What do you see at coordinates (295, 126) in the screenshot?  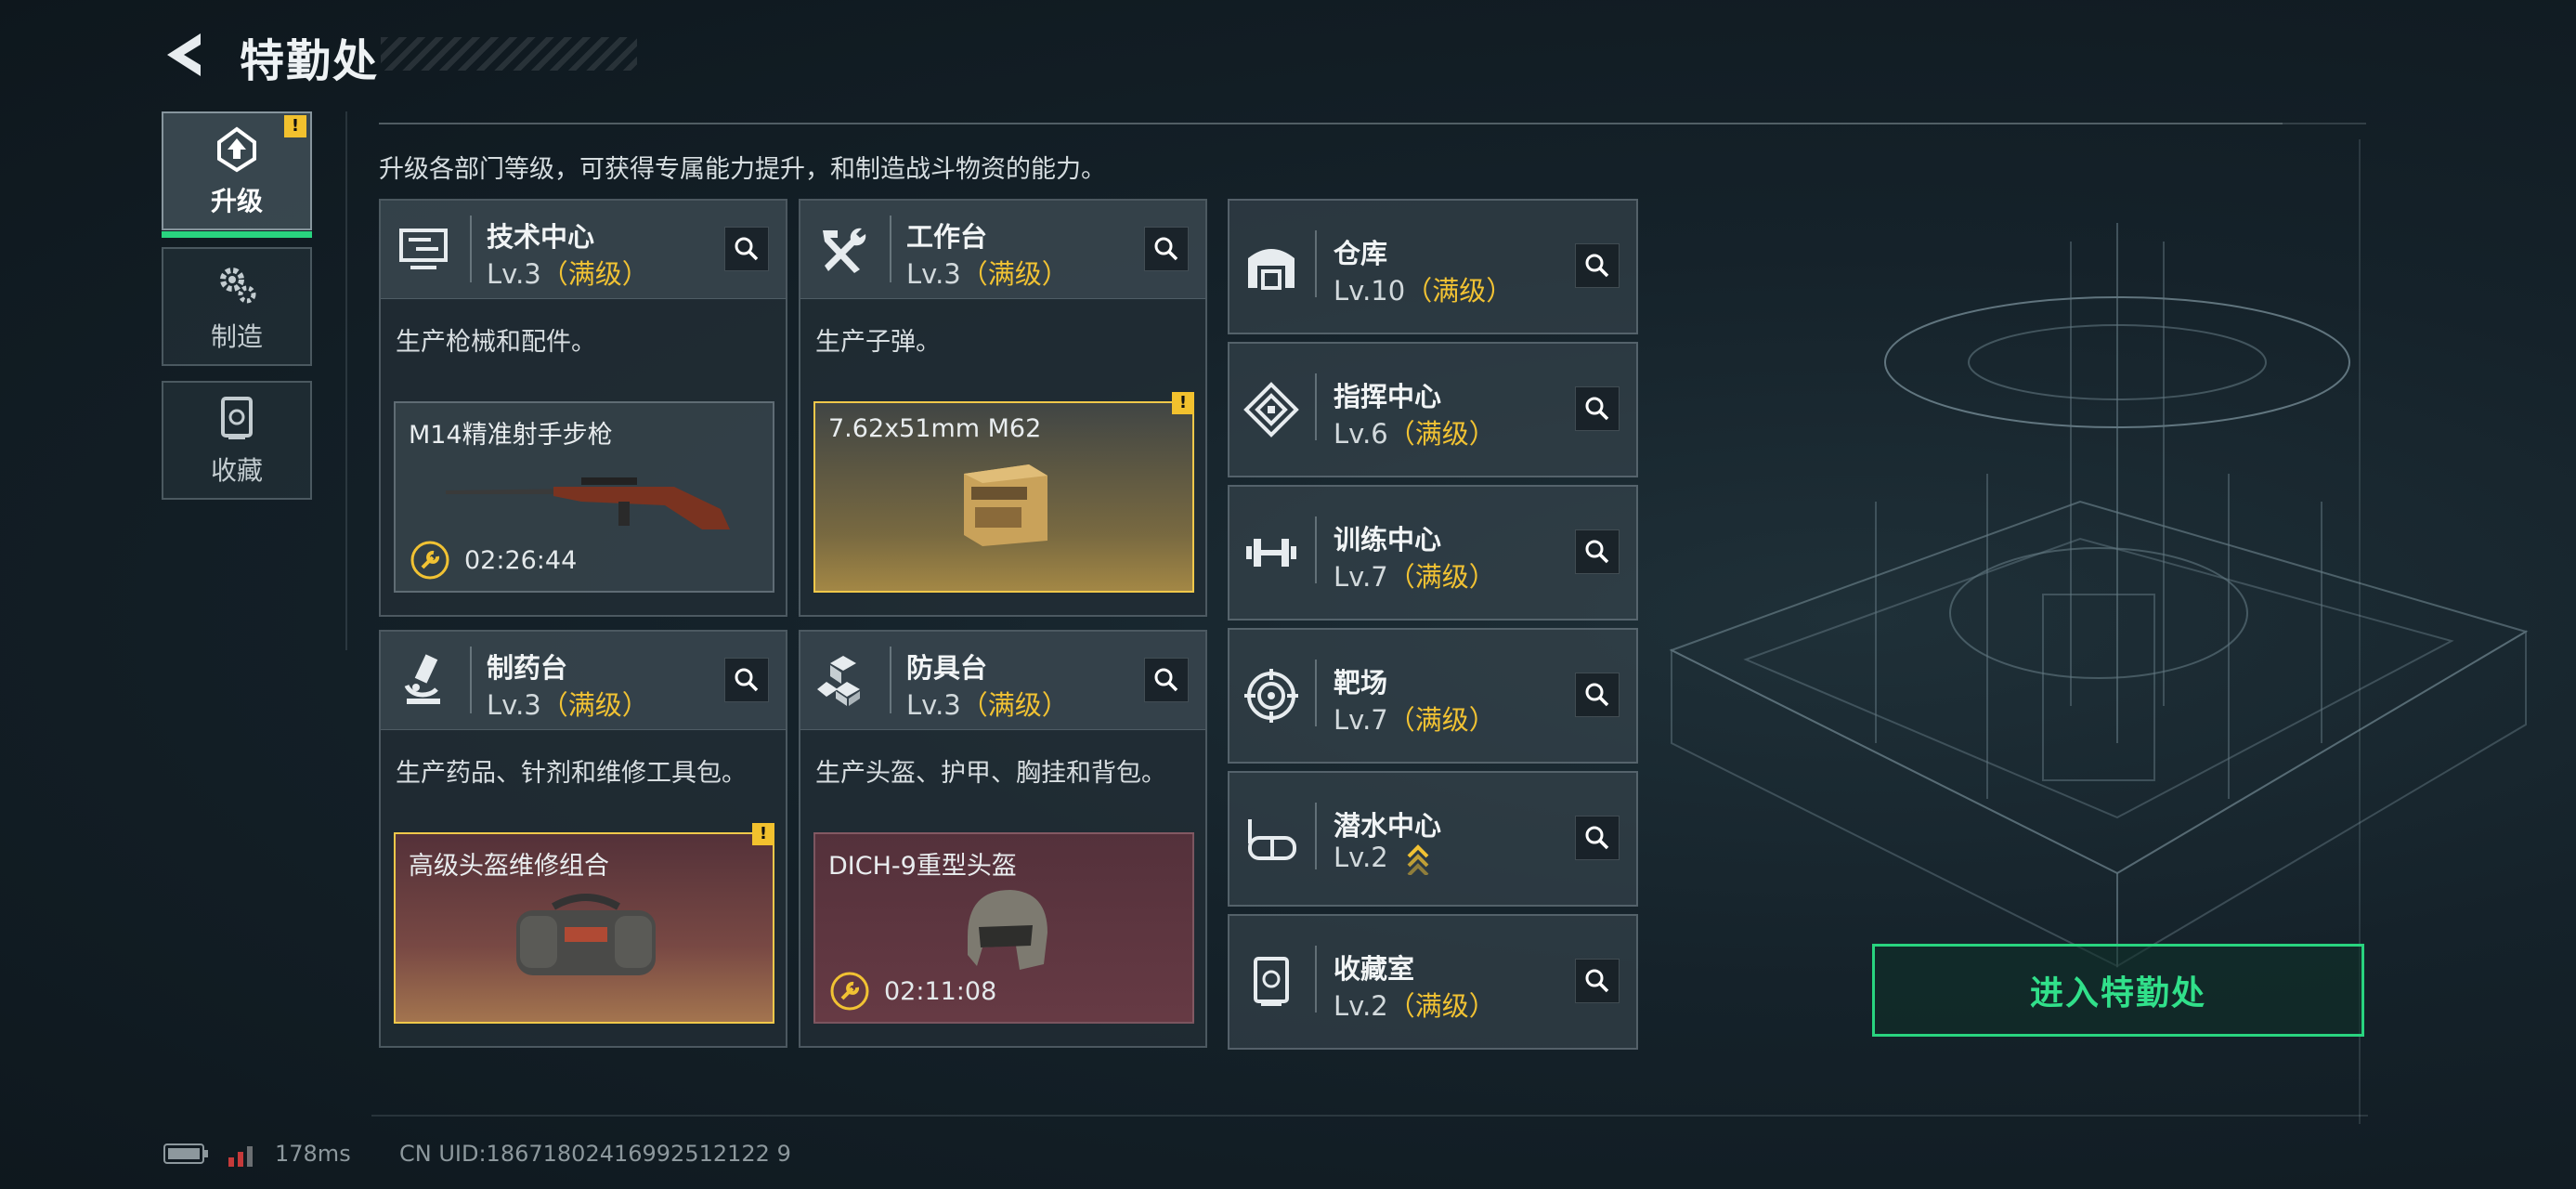 I see `tab-upgrade-warning-badge: !` at bounding box center [295, 126].